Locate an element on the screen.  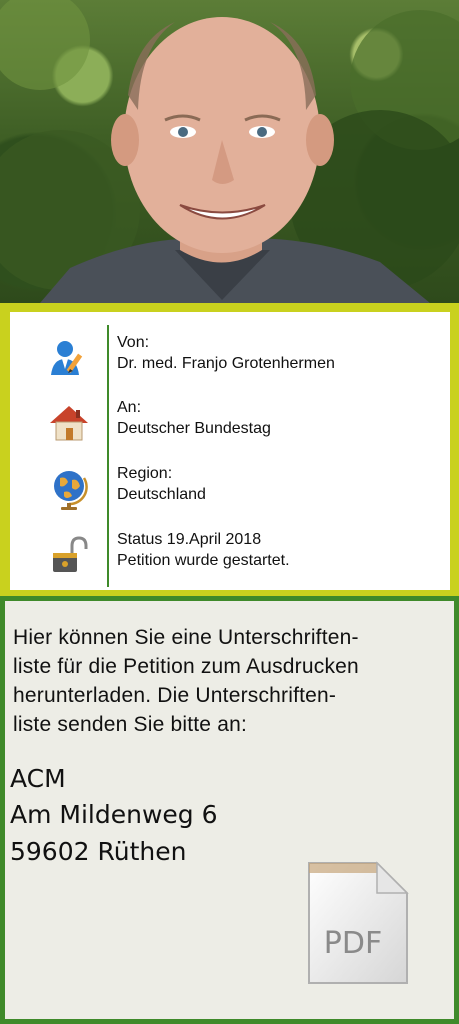
status-label: Status 19.April 2018 is located at coordinates (189, 539).